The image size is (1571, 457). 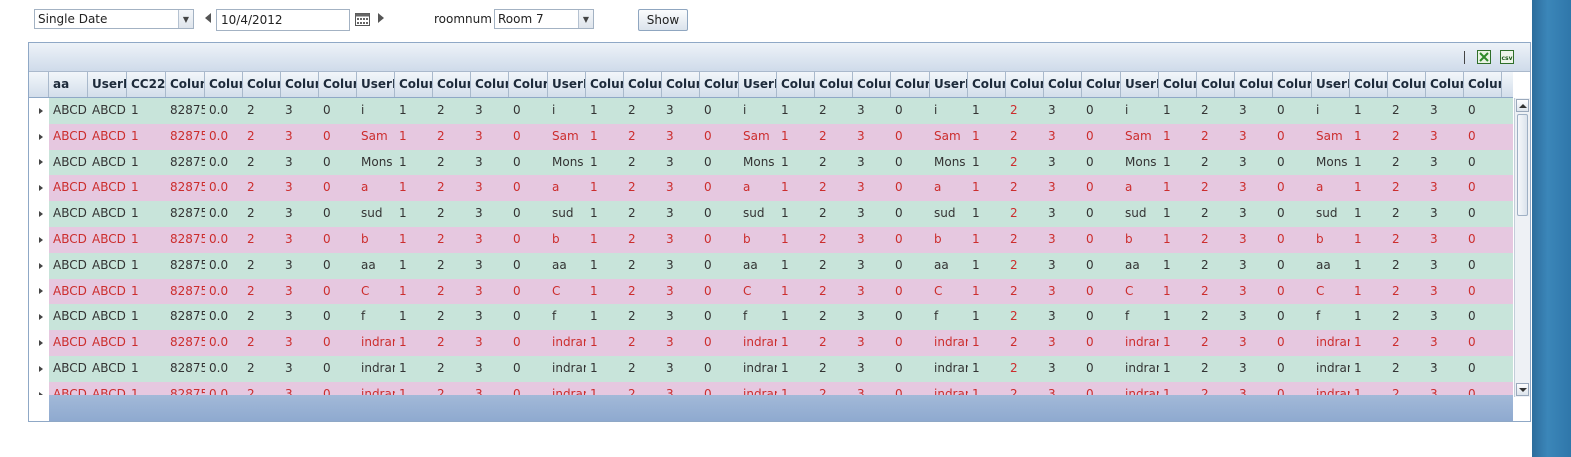 What do you see at coordinates (376, 137) in the screenshot?
I see `table-cell: Sam` at bounding box center [376, 137].